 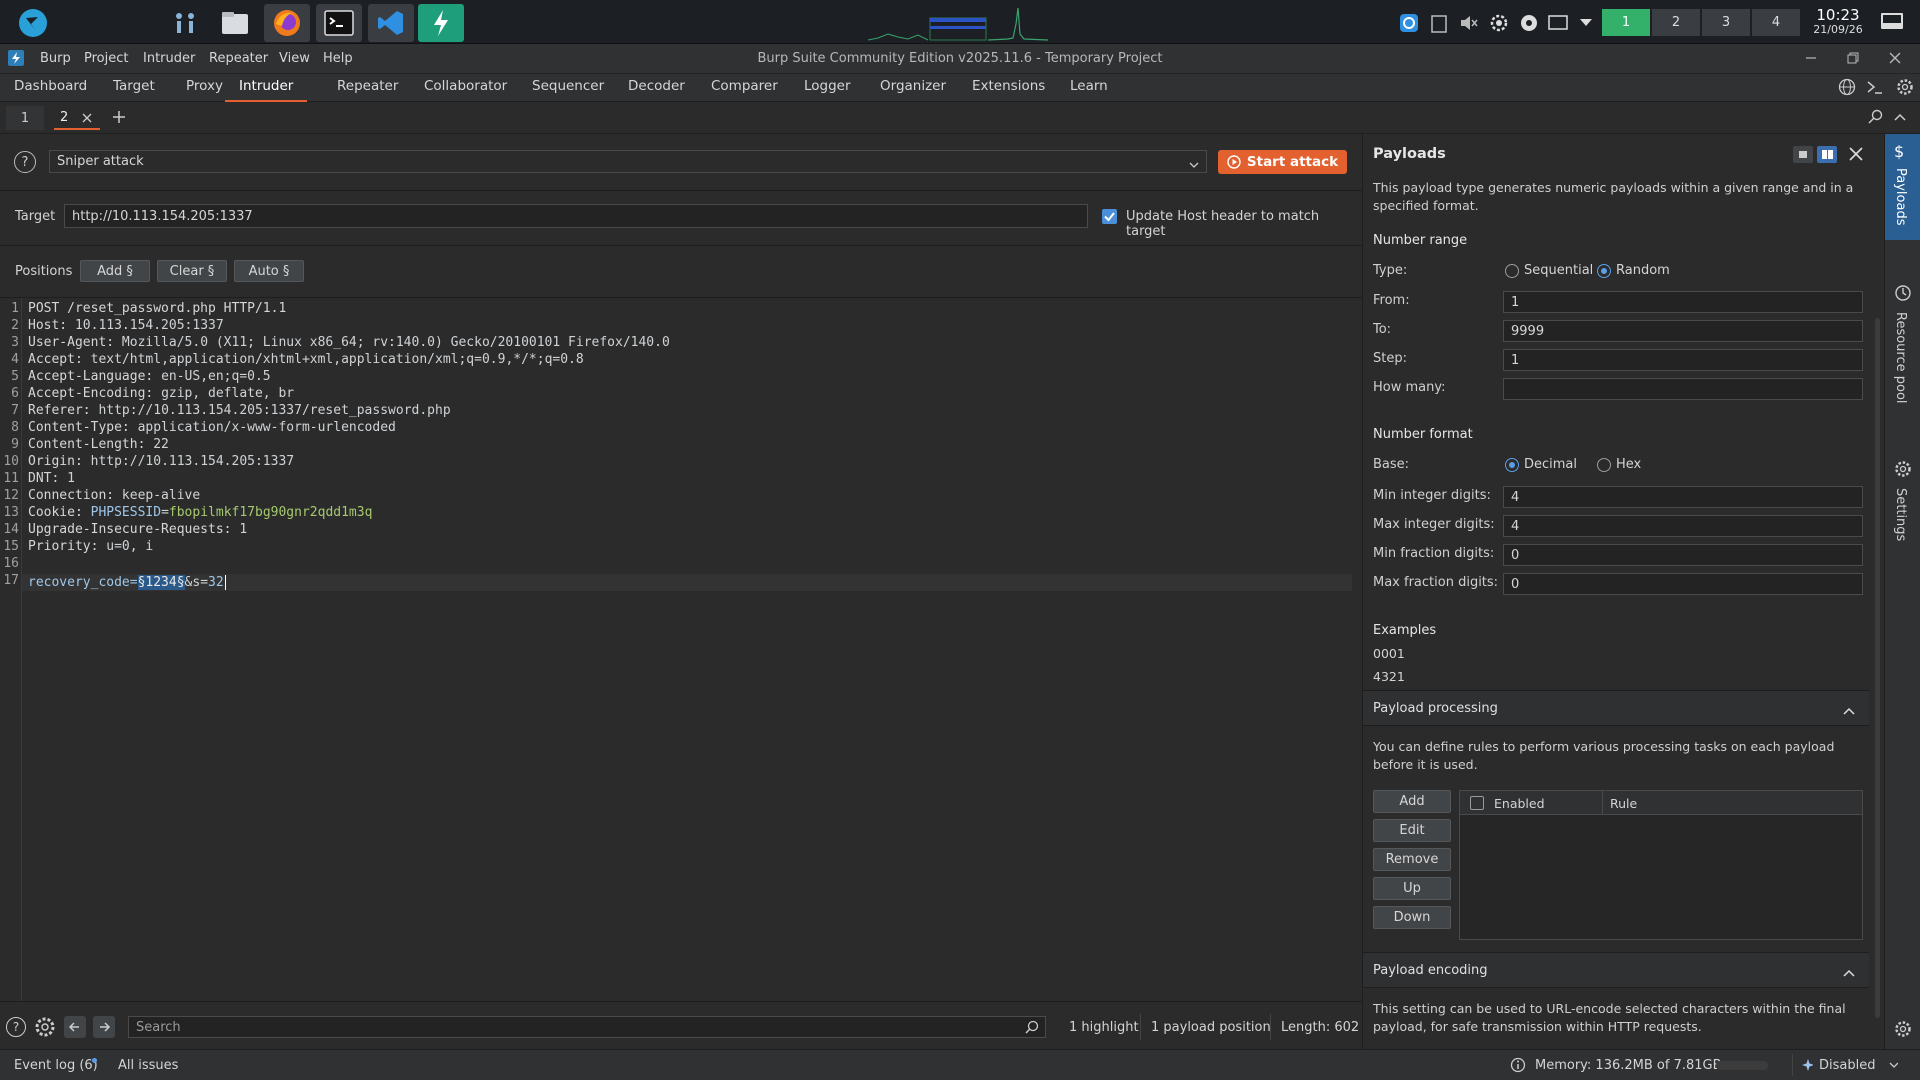 What do you see at coordinates (137, 529) in the screenshot?
I see `request-line: Upgrade-Insecure-Requests: 1` at bounding box center [137, 529].